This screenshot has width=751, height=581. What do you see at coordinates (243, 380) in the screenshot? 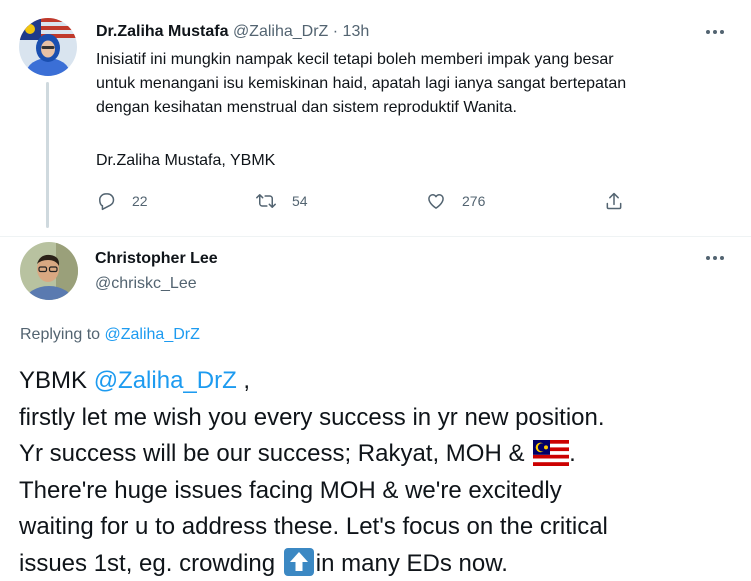
I see `greeting-suffix: ,` at bounding box center [243, 380].